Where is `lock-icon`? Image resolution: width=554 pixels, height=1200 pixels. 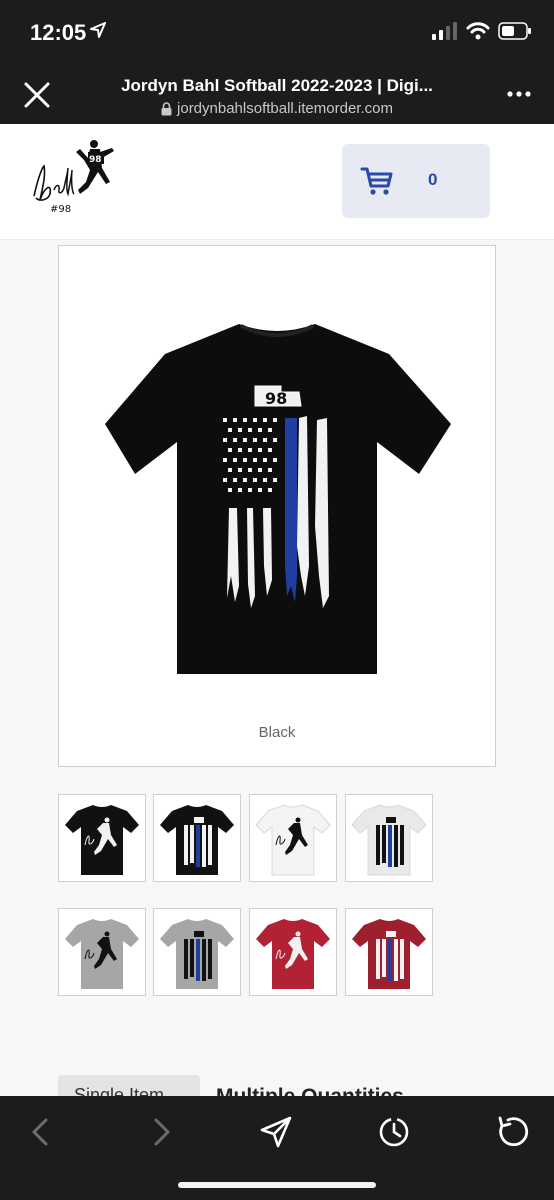 lock-icon is located at coordinates (166, 108).